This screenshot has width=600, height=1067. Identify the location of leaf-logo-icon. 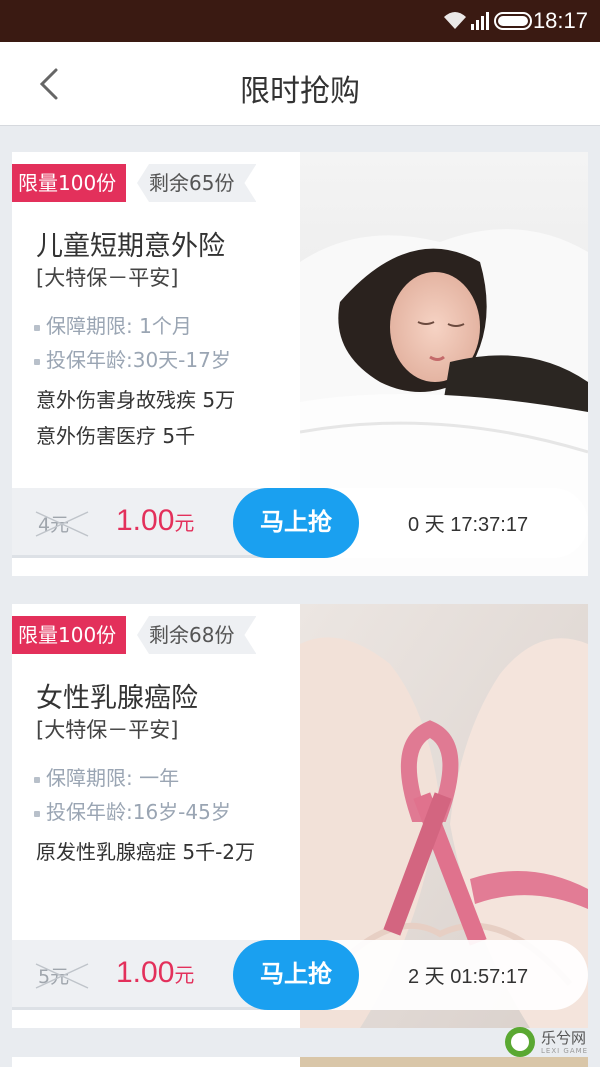
(520, 1042).